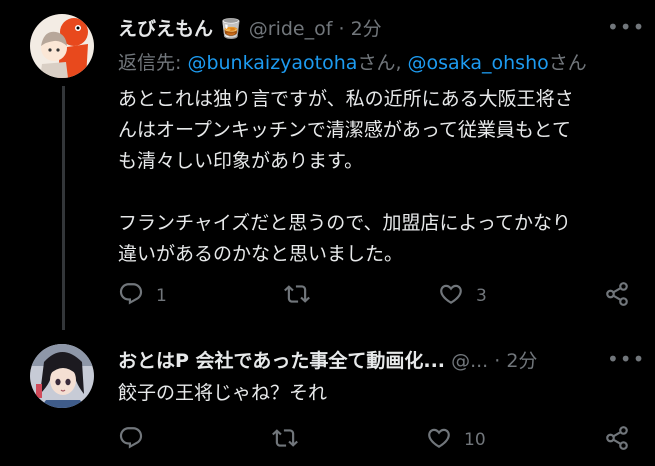  I want to click on reply-to: 返信先: @bunkaizyaotohaさん, @osaka_ohshoさん, so click(352, 61).